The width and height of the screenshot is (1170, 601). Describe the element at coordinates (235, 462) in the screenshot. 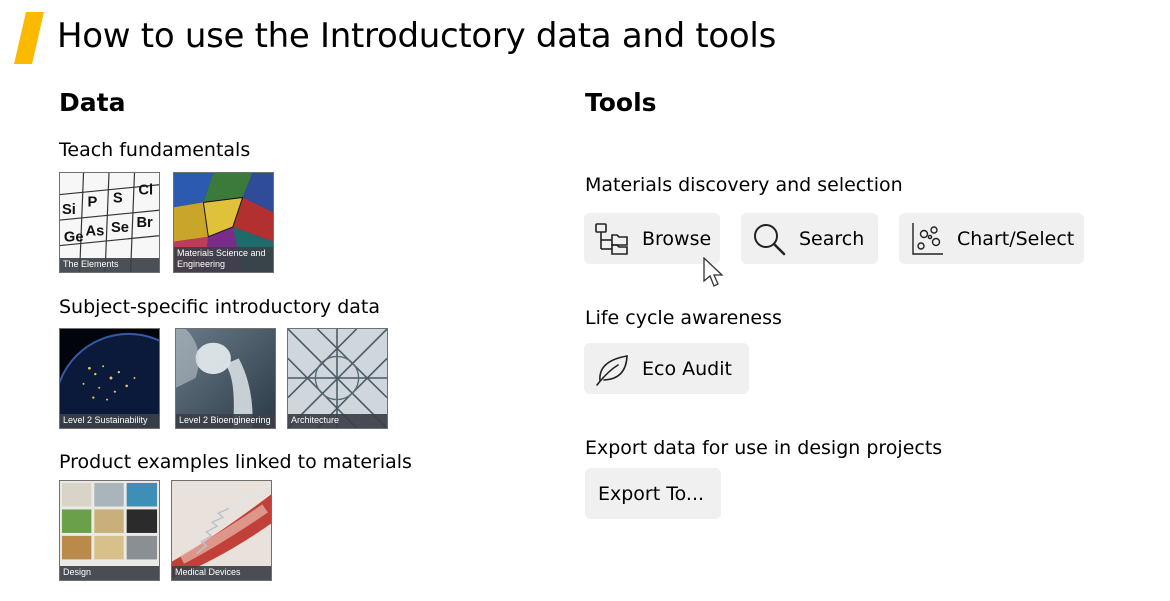

I see `product-examples-heading: Product examples linked to materials` at that location.